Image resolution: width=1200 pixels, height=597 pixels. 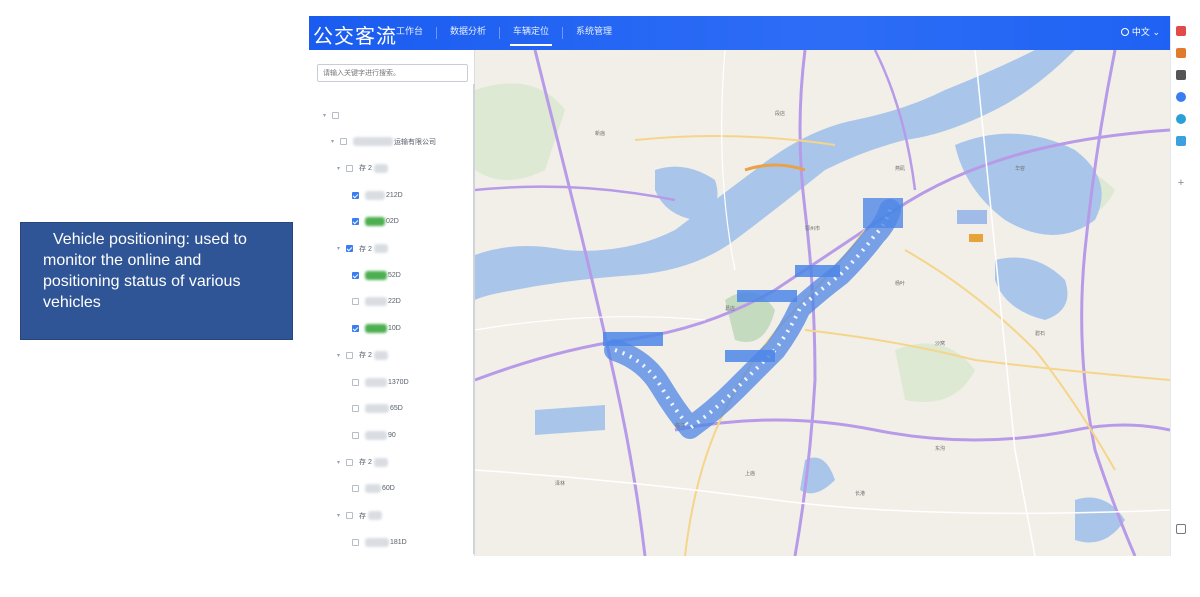 What do you see at coordinates (394, 302) in the screenshot?
I see `tree-node-label: 22D` at bounding box center [394, 302].